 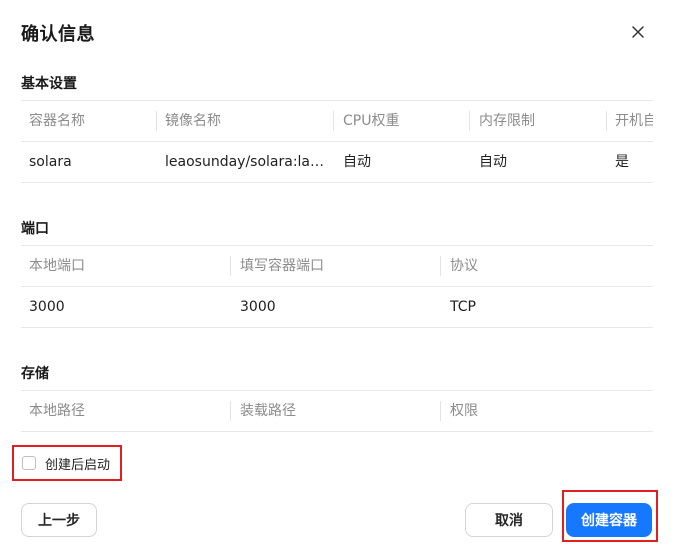 I want to click on column-header-memory-limit: 内存限制, so click(x=502, y=121).